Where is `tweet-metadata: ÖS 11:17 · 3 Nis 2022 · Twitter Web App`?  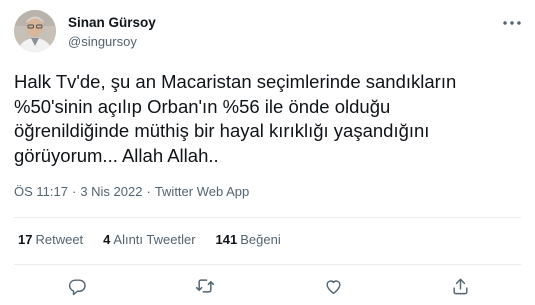
tweet-metadata: ÖS 11:17 · 3 Nis 2022 · Twitter Web App is located at coordinates (131, 191).